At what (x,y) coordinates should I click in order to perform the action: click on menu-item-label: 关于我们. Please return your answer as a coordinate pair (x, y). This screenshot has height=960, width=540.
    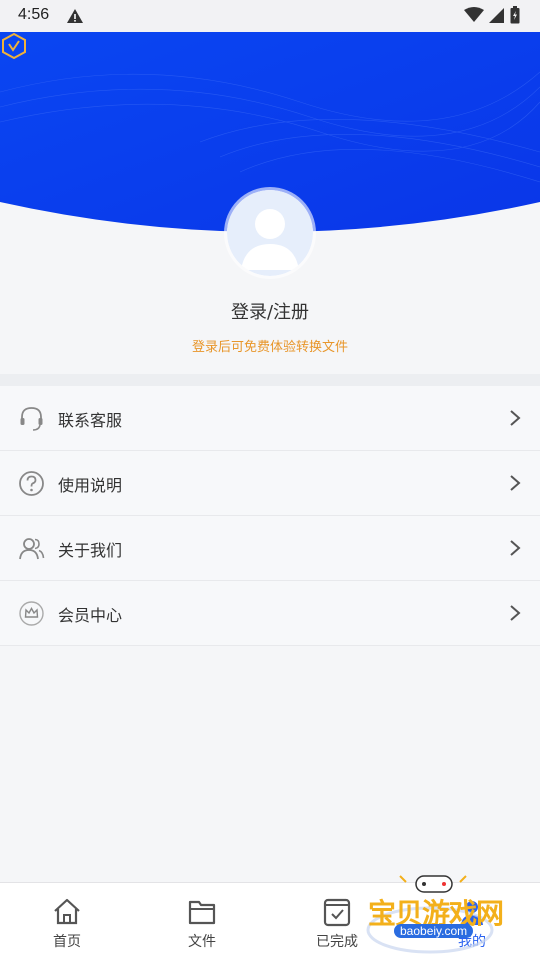
    Looking at the image, I should click on (90, 550).